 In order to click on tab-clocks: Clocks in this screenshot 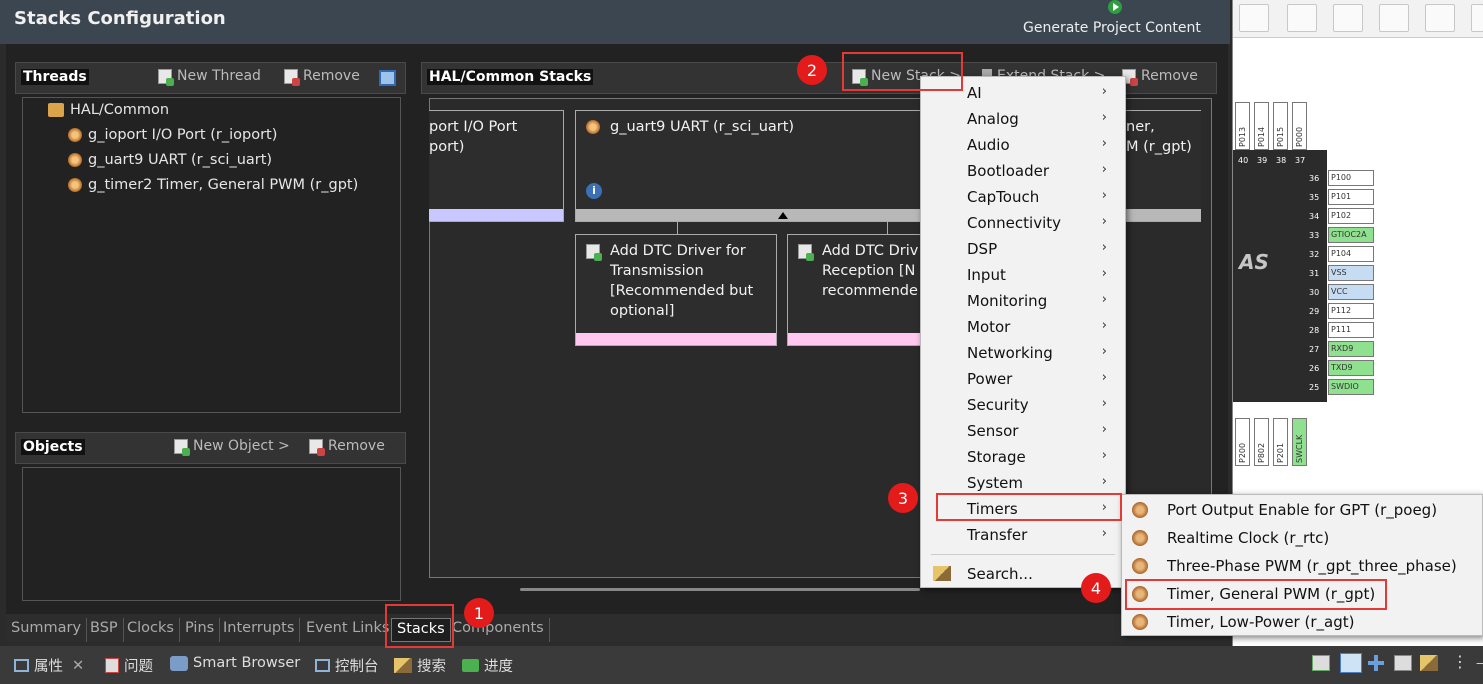, I will do `click(151, 630)`.